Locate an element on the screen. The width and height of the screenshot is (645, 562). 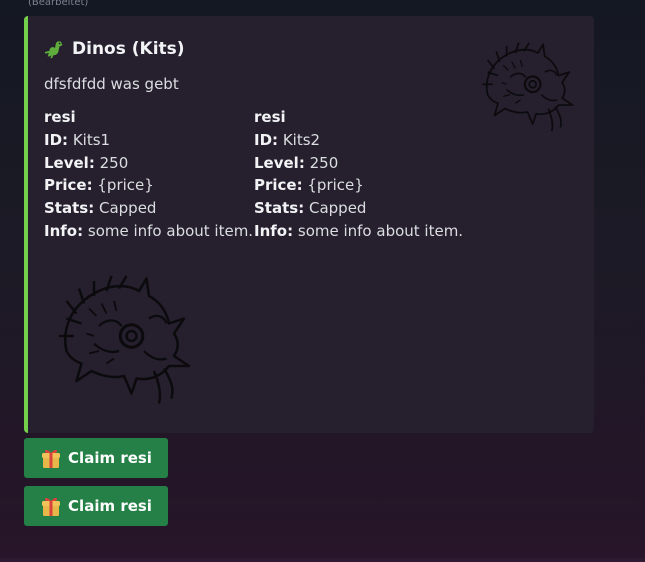
field-id-value: Kits1 is located at coordinates (91, 139).